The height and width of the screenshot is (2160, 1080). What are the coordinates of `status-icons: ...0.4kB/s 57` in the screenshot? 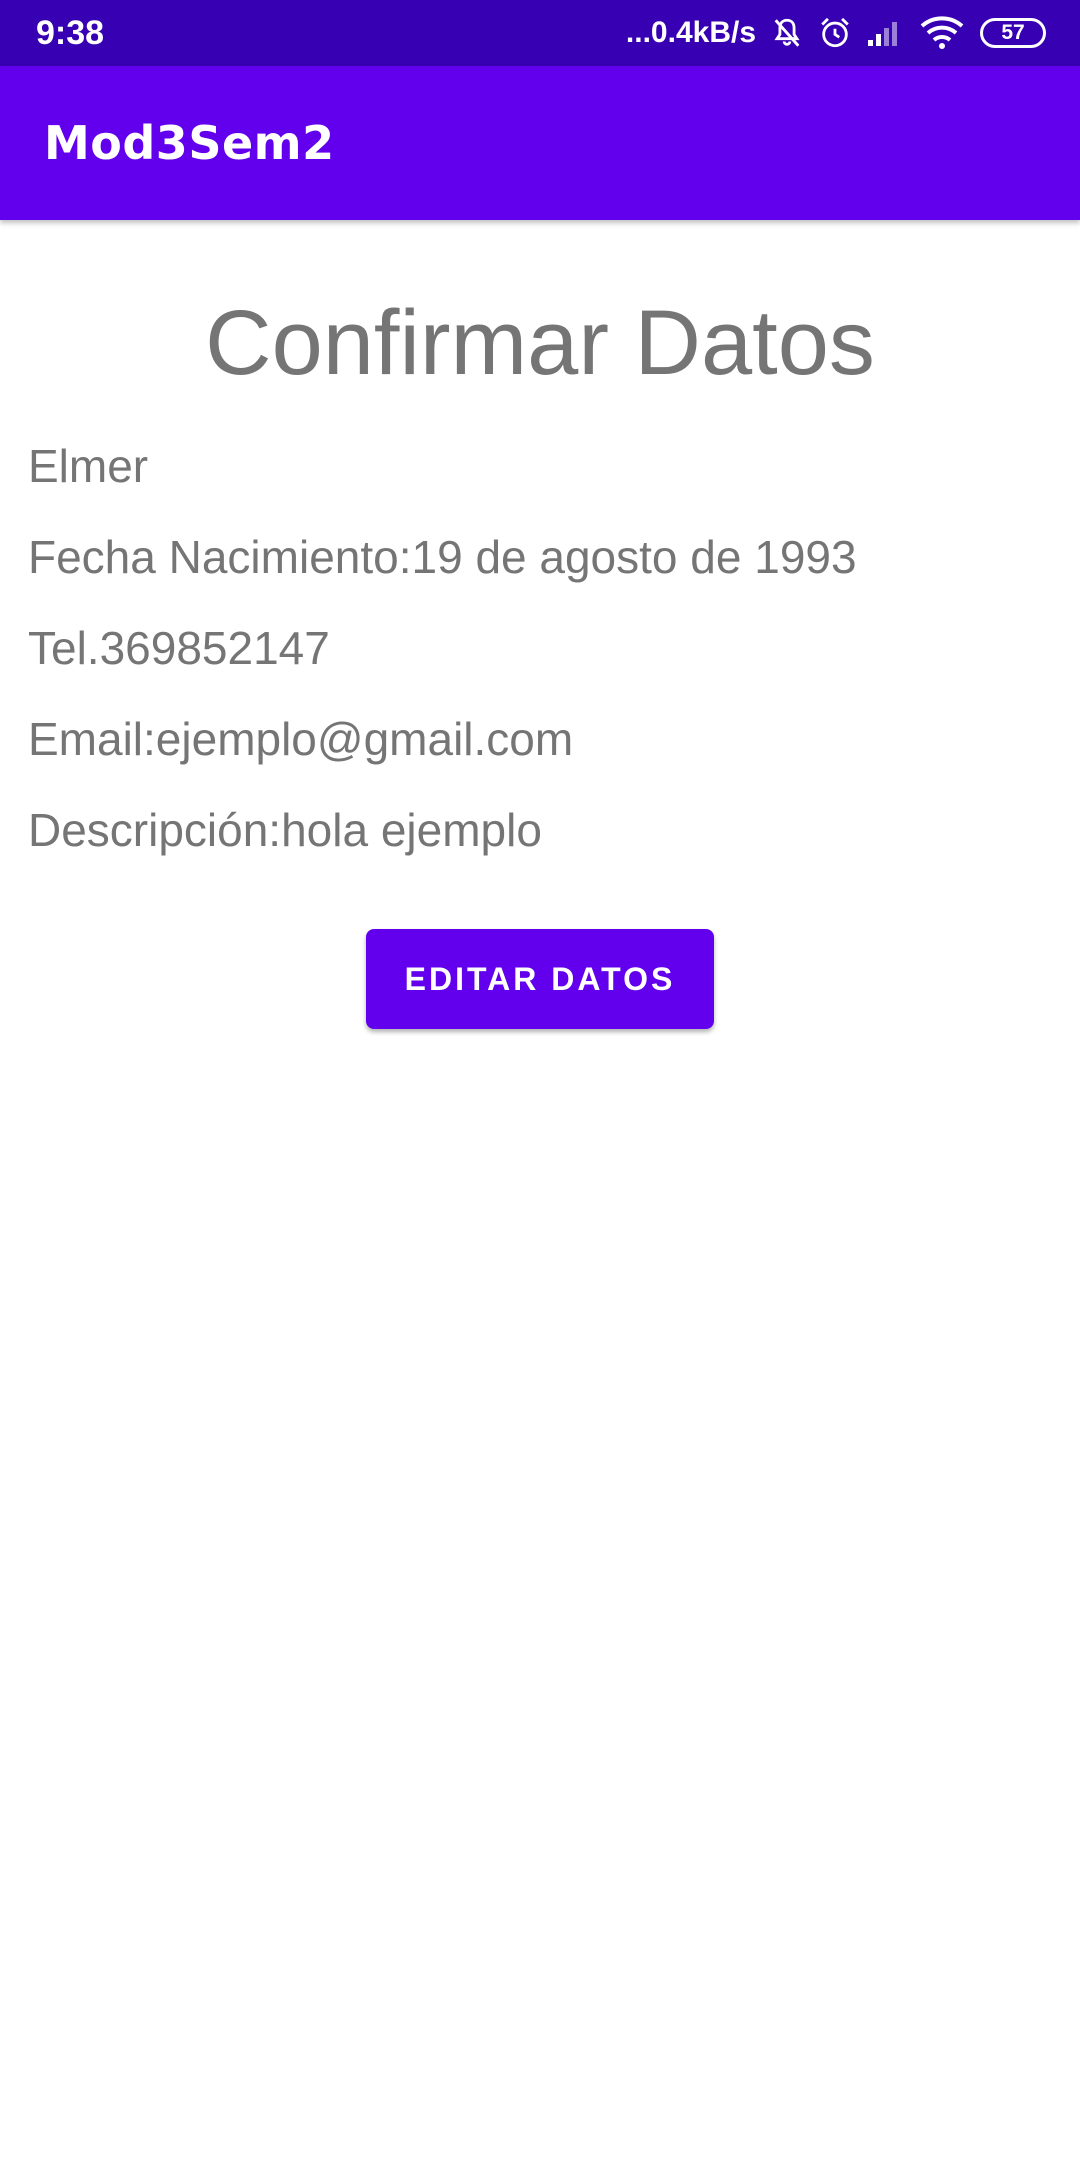 It's located at (836, 33).